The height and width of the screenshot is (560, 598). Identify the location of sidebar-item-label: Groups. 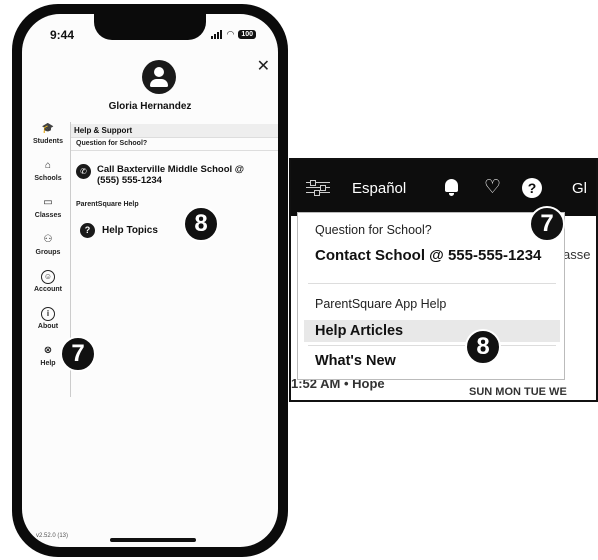
(48, 252).